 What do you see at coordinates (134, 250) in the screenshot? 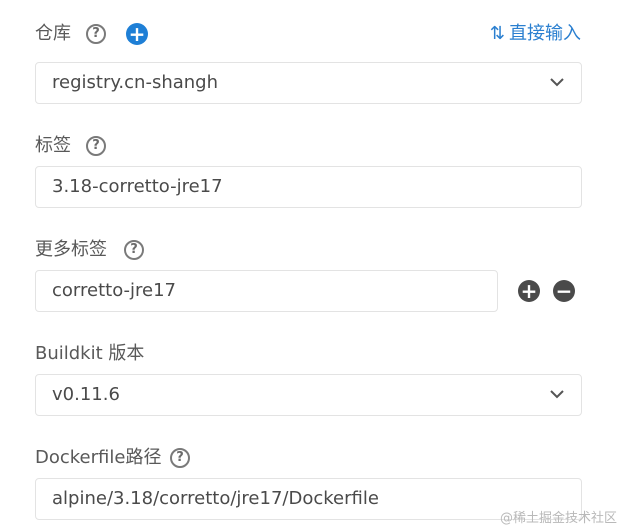
I see `more-tags-help-icon: ?` at bounding box center [134, 250].